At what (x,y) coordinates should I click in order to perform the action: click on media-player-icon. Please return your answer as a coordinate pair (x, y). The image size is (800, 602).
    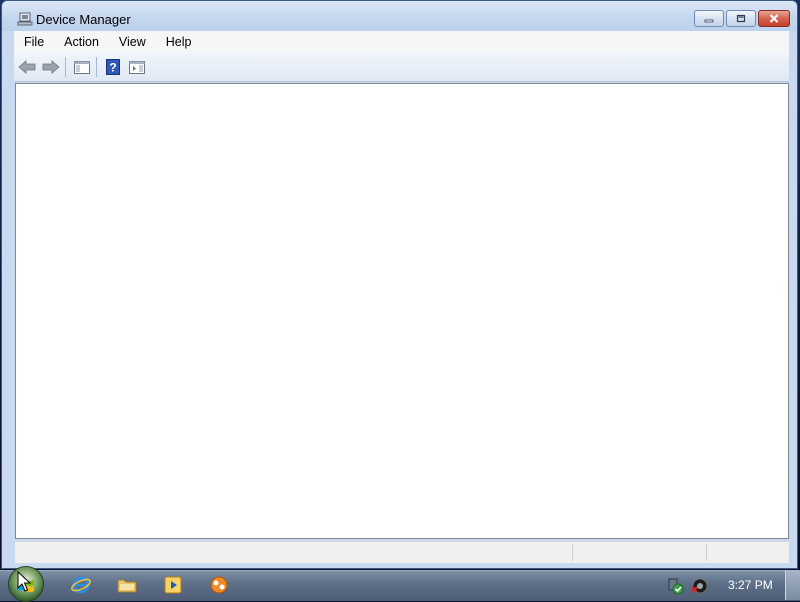
    Looking at the image, I should click on (173, 585).